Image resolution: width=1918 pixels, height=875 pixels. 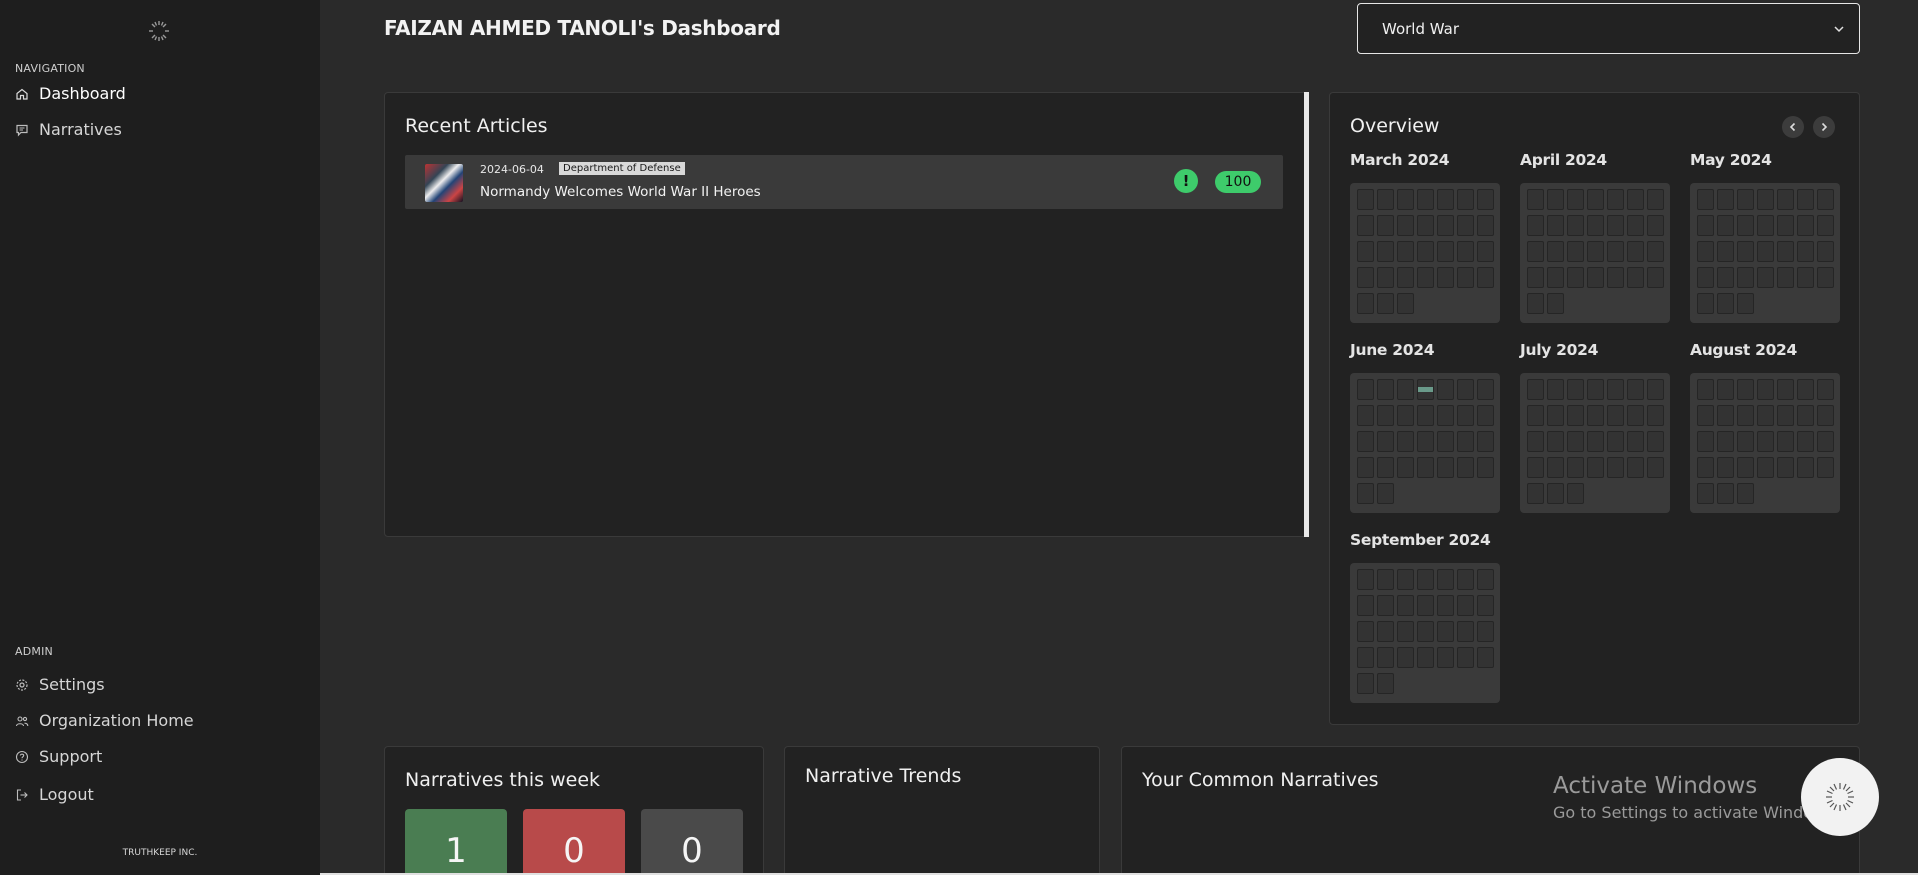 What do you see at coordinates (1306, 314) in the screenshot?
I see `articles-scrollbar` at bounding box center [1306, 314].